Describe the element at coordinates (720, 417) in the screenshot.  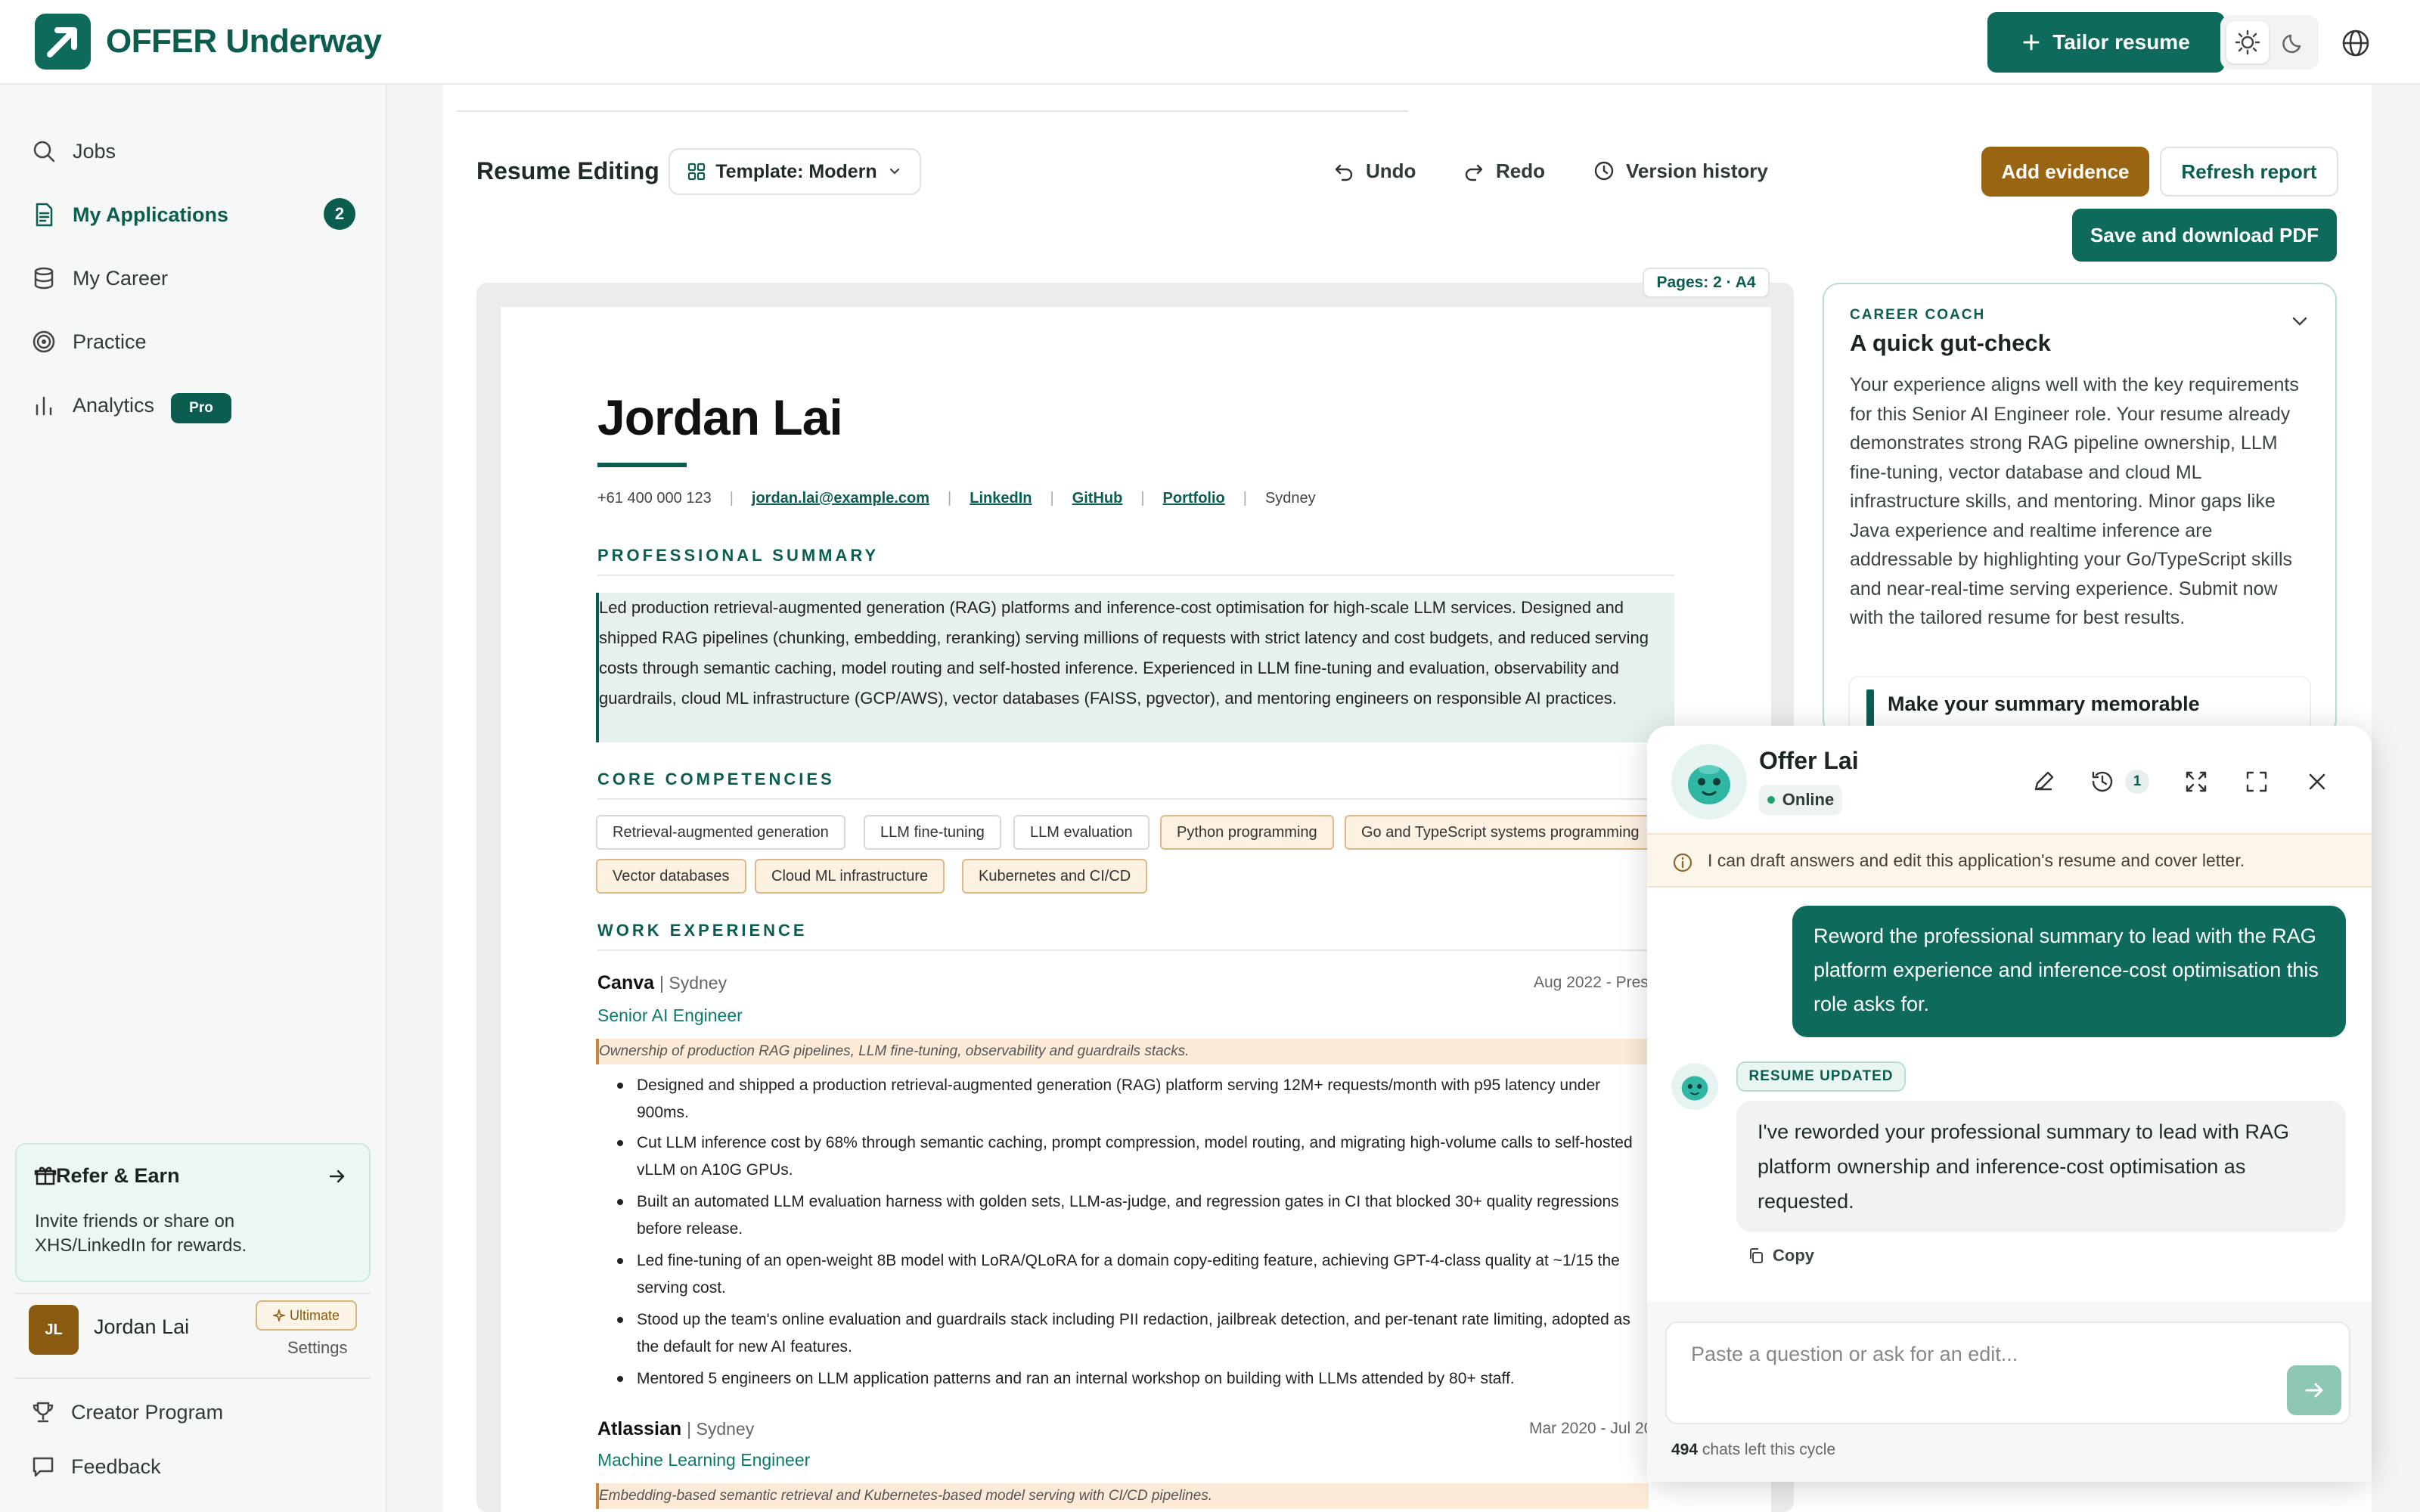
I see `resume-name: Jordan Lai` at that location.